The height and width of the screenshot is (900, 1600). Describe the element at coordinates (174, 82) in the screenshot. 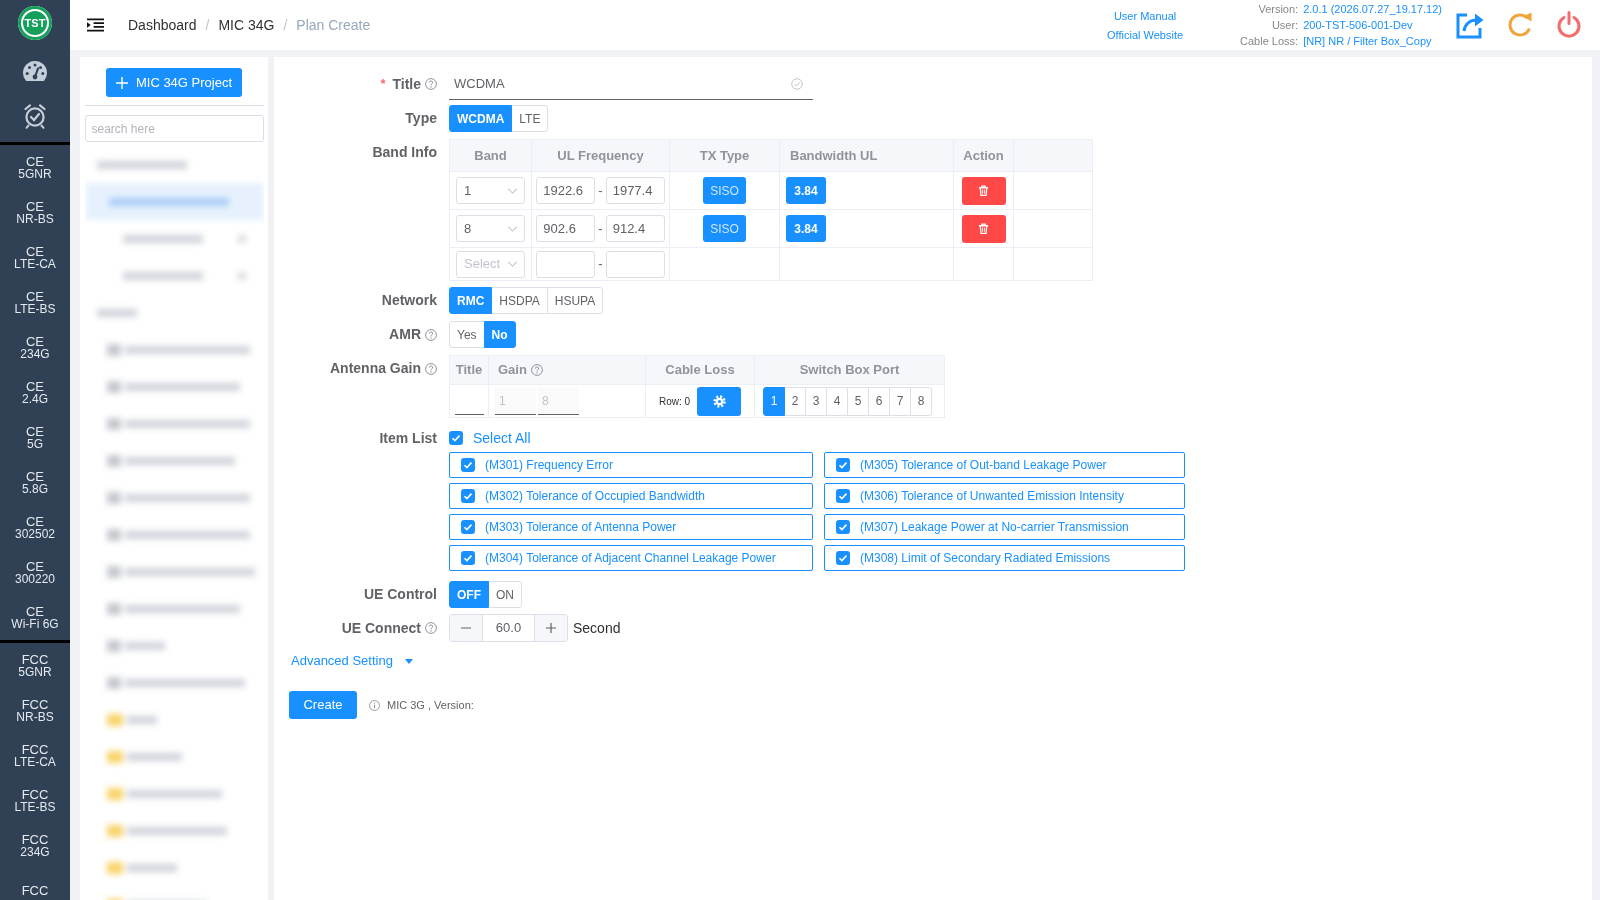

I see `new-project-button: MIC 34G Project` at that location.